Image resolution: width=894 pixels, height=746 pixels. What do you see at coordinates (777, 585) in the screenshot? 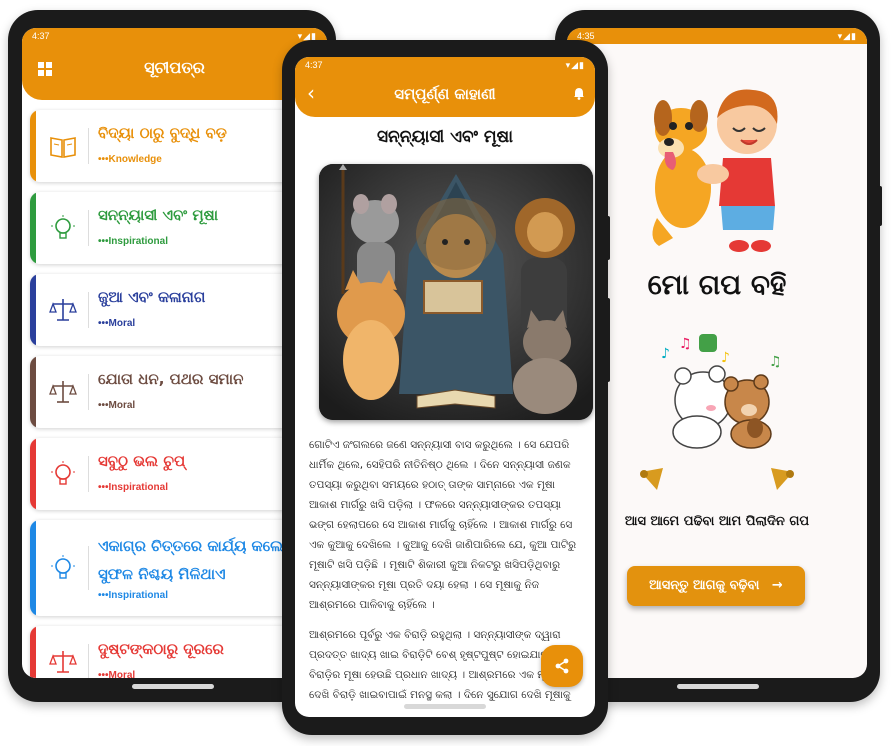
I see `arrow-right-icon: →` at bounding box center [777, 585].